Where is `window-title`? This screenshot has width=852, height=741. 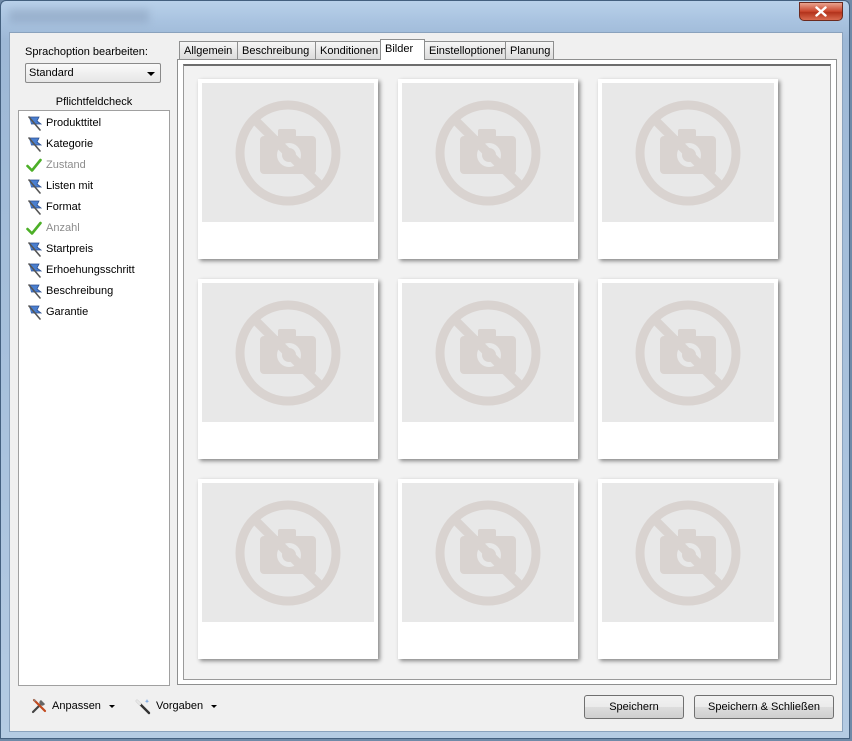
window-title is located at coordinates (79, 16).